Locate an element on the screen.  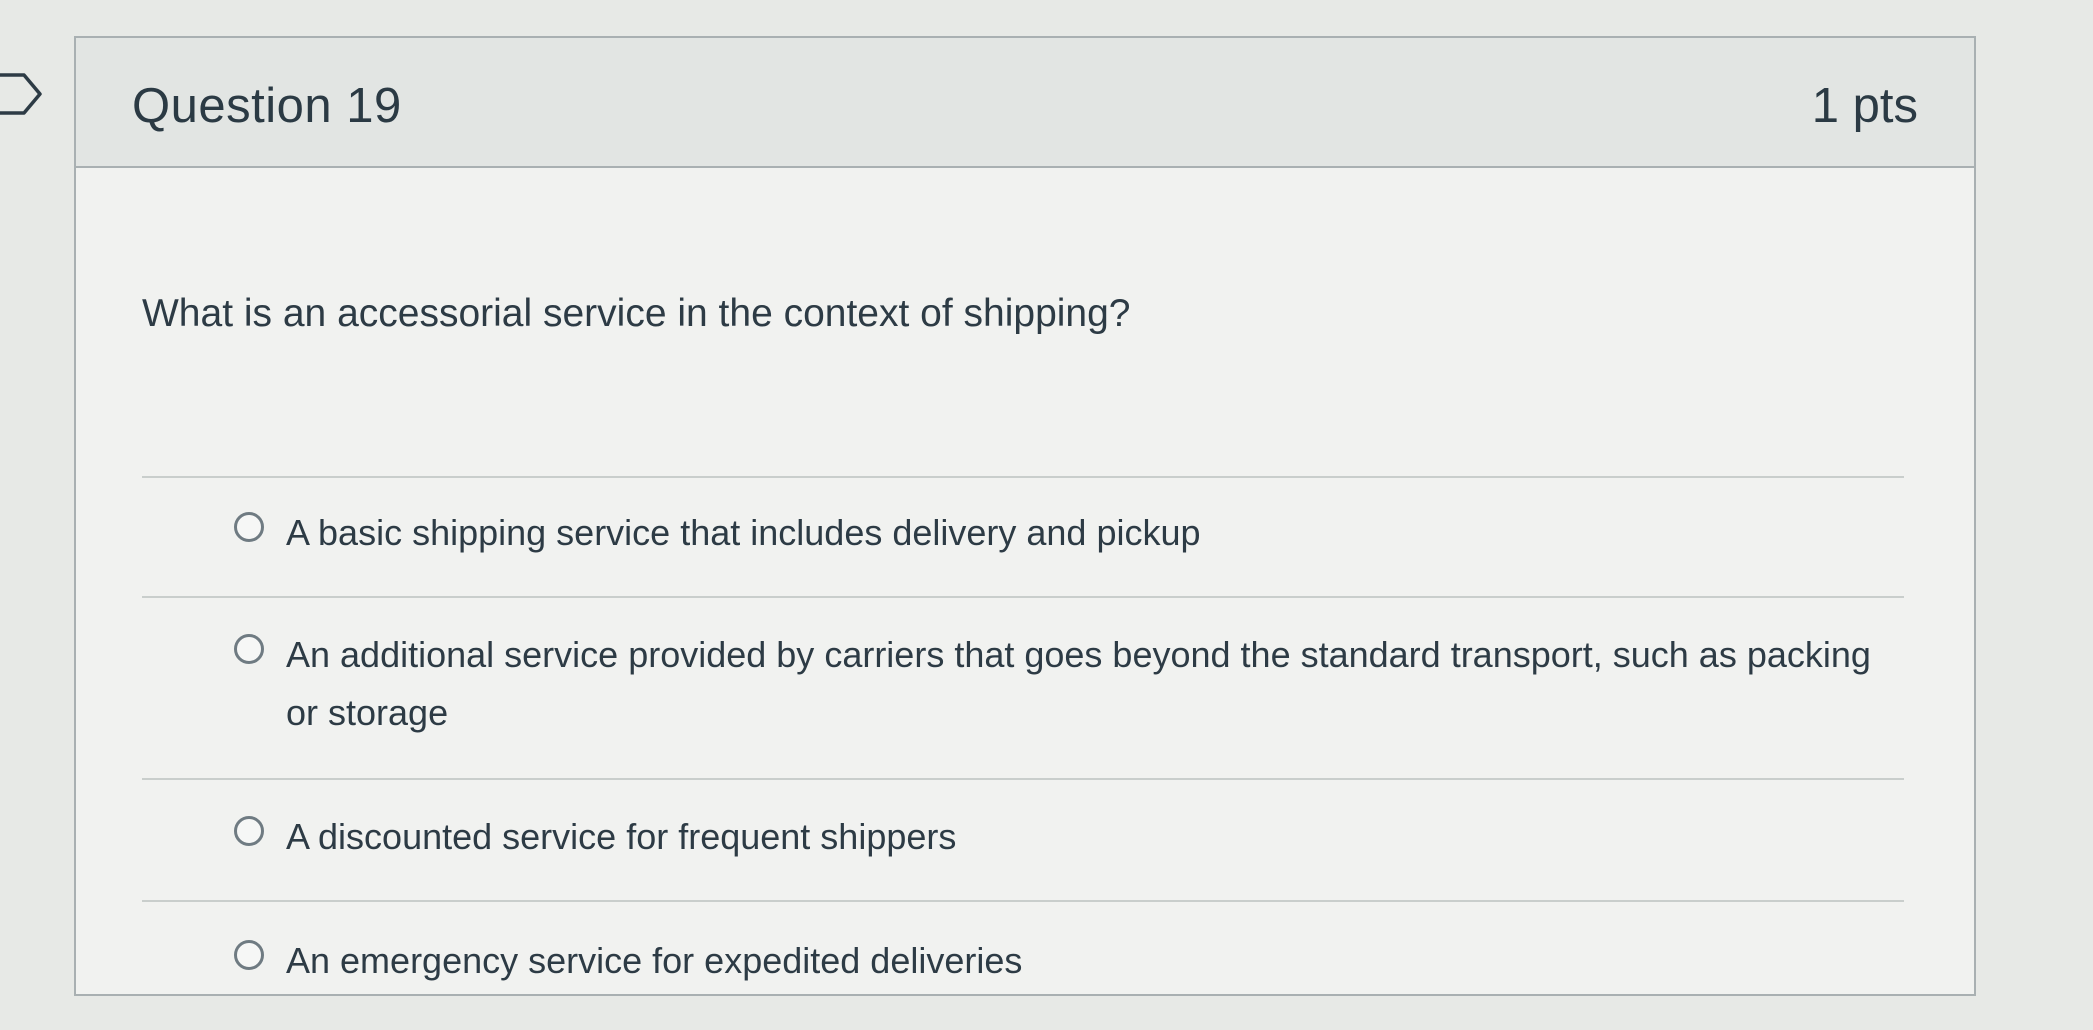
question-points: 1 pts is located at coordinates (1864, 106).